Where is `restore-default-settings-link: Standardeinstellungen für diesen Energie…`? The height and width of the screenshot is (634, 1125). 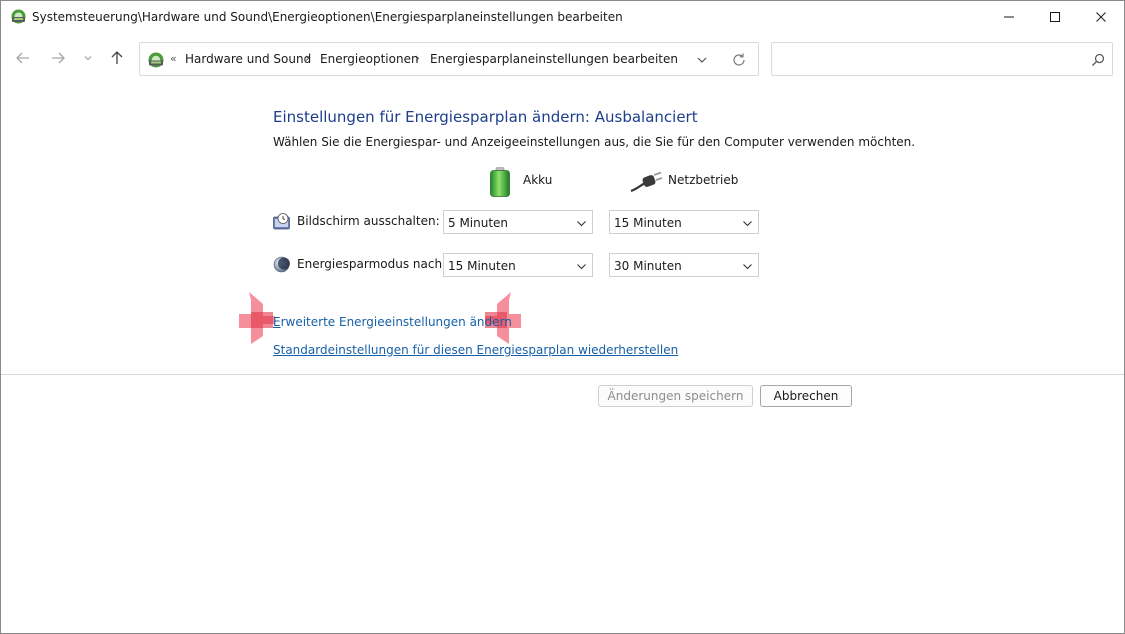 restore-default-settings-link: Standardeinstellungen für diesen Energie… is located at coordinates (475, 350).